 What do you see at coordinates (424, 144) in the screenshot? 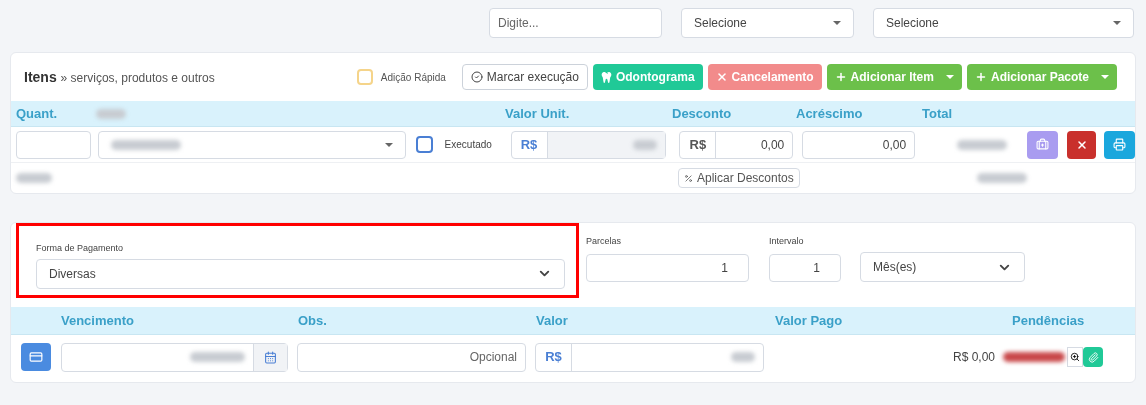
I see `checkbox` at bounding box center [424, 144].